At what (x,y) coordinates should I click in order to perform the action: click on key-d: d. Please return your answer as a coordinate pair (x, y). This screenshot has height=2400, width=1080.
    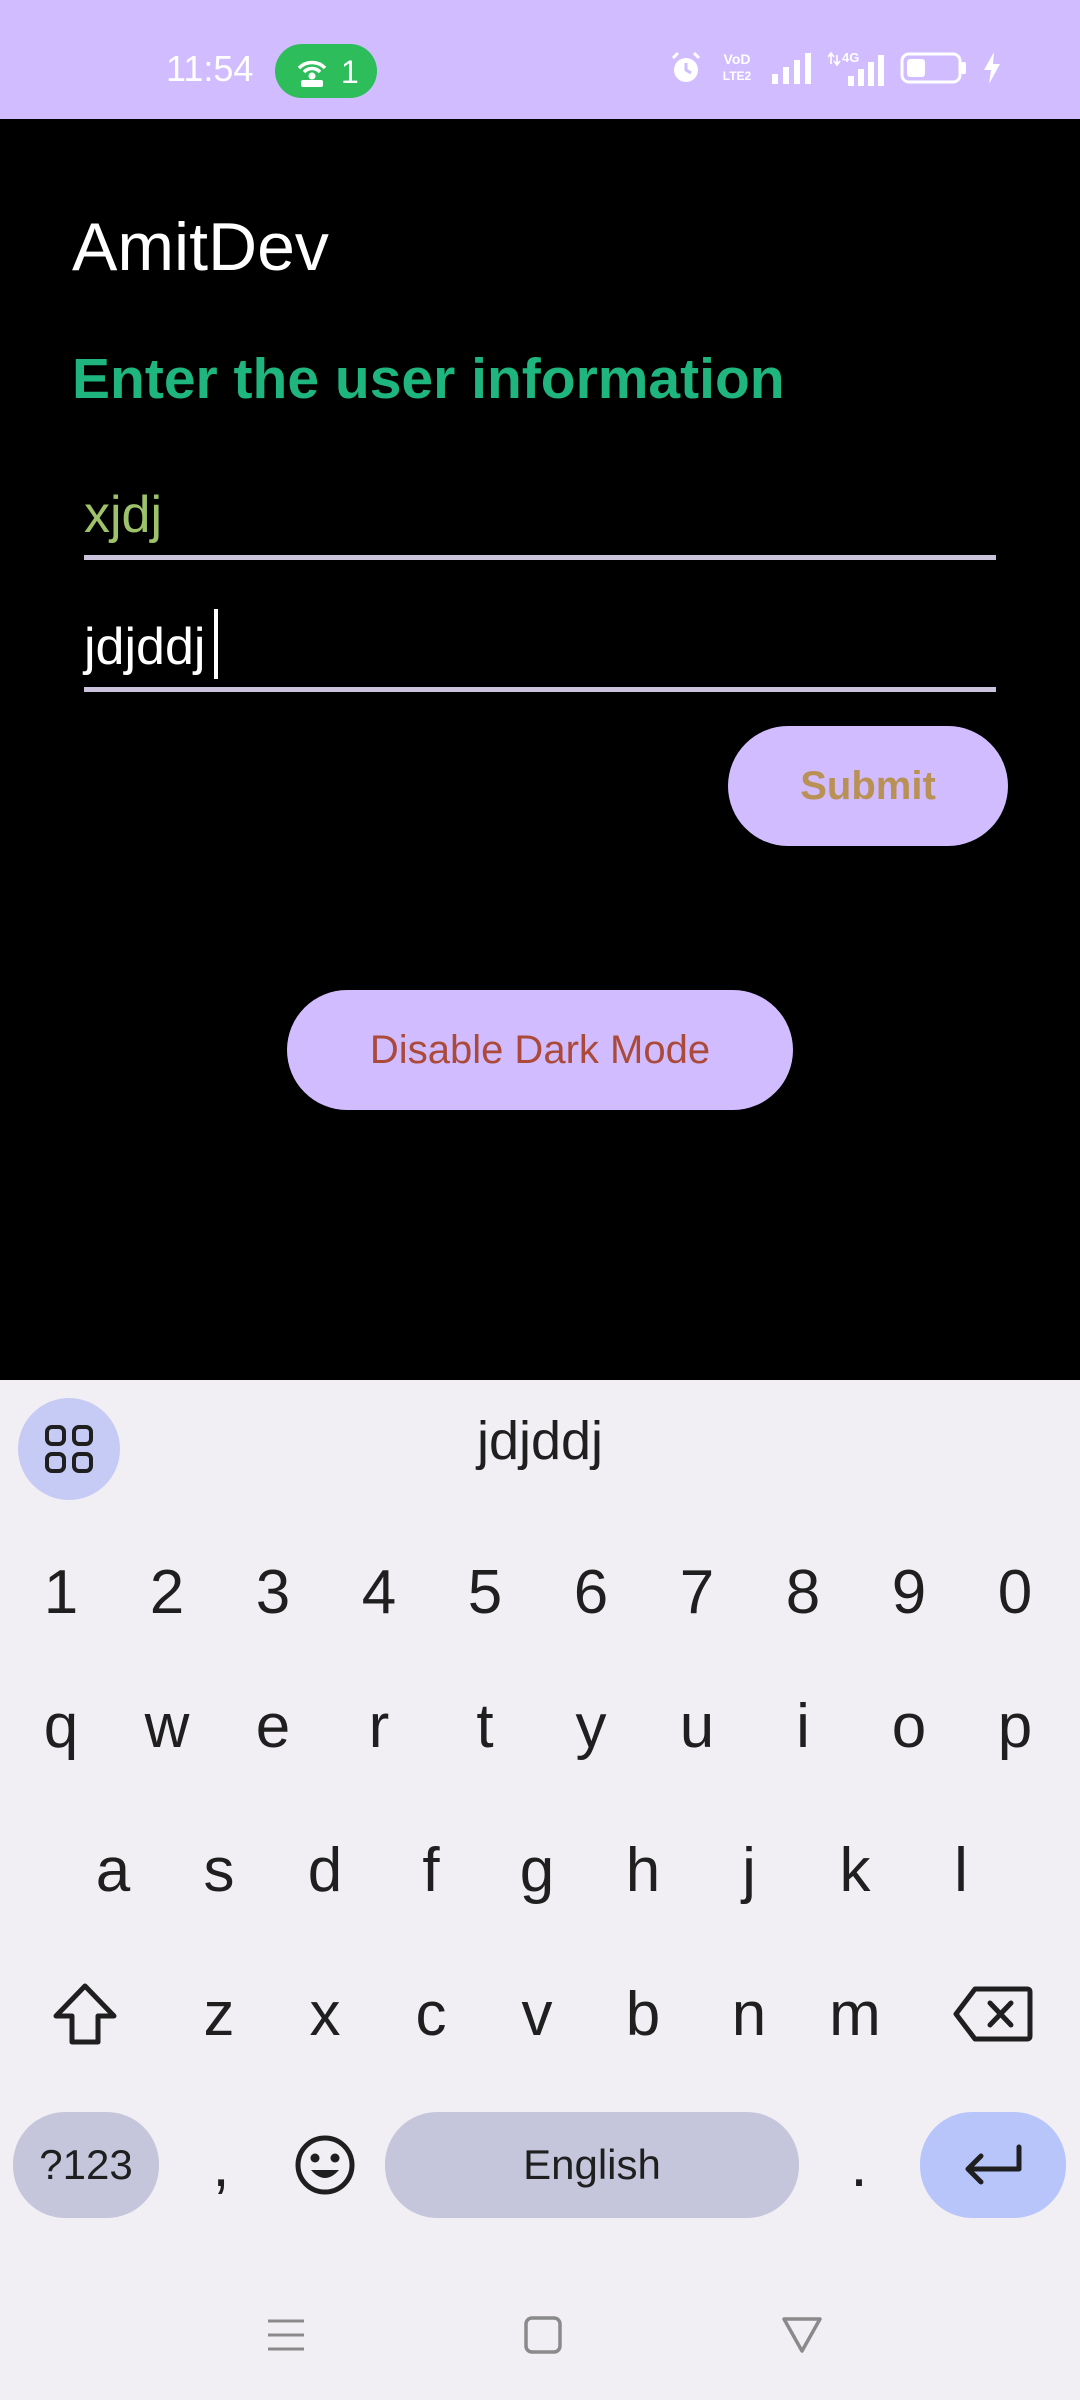
    Looking at the image, I should click on (325, 1870).